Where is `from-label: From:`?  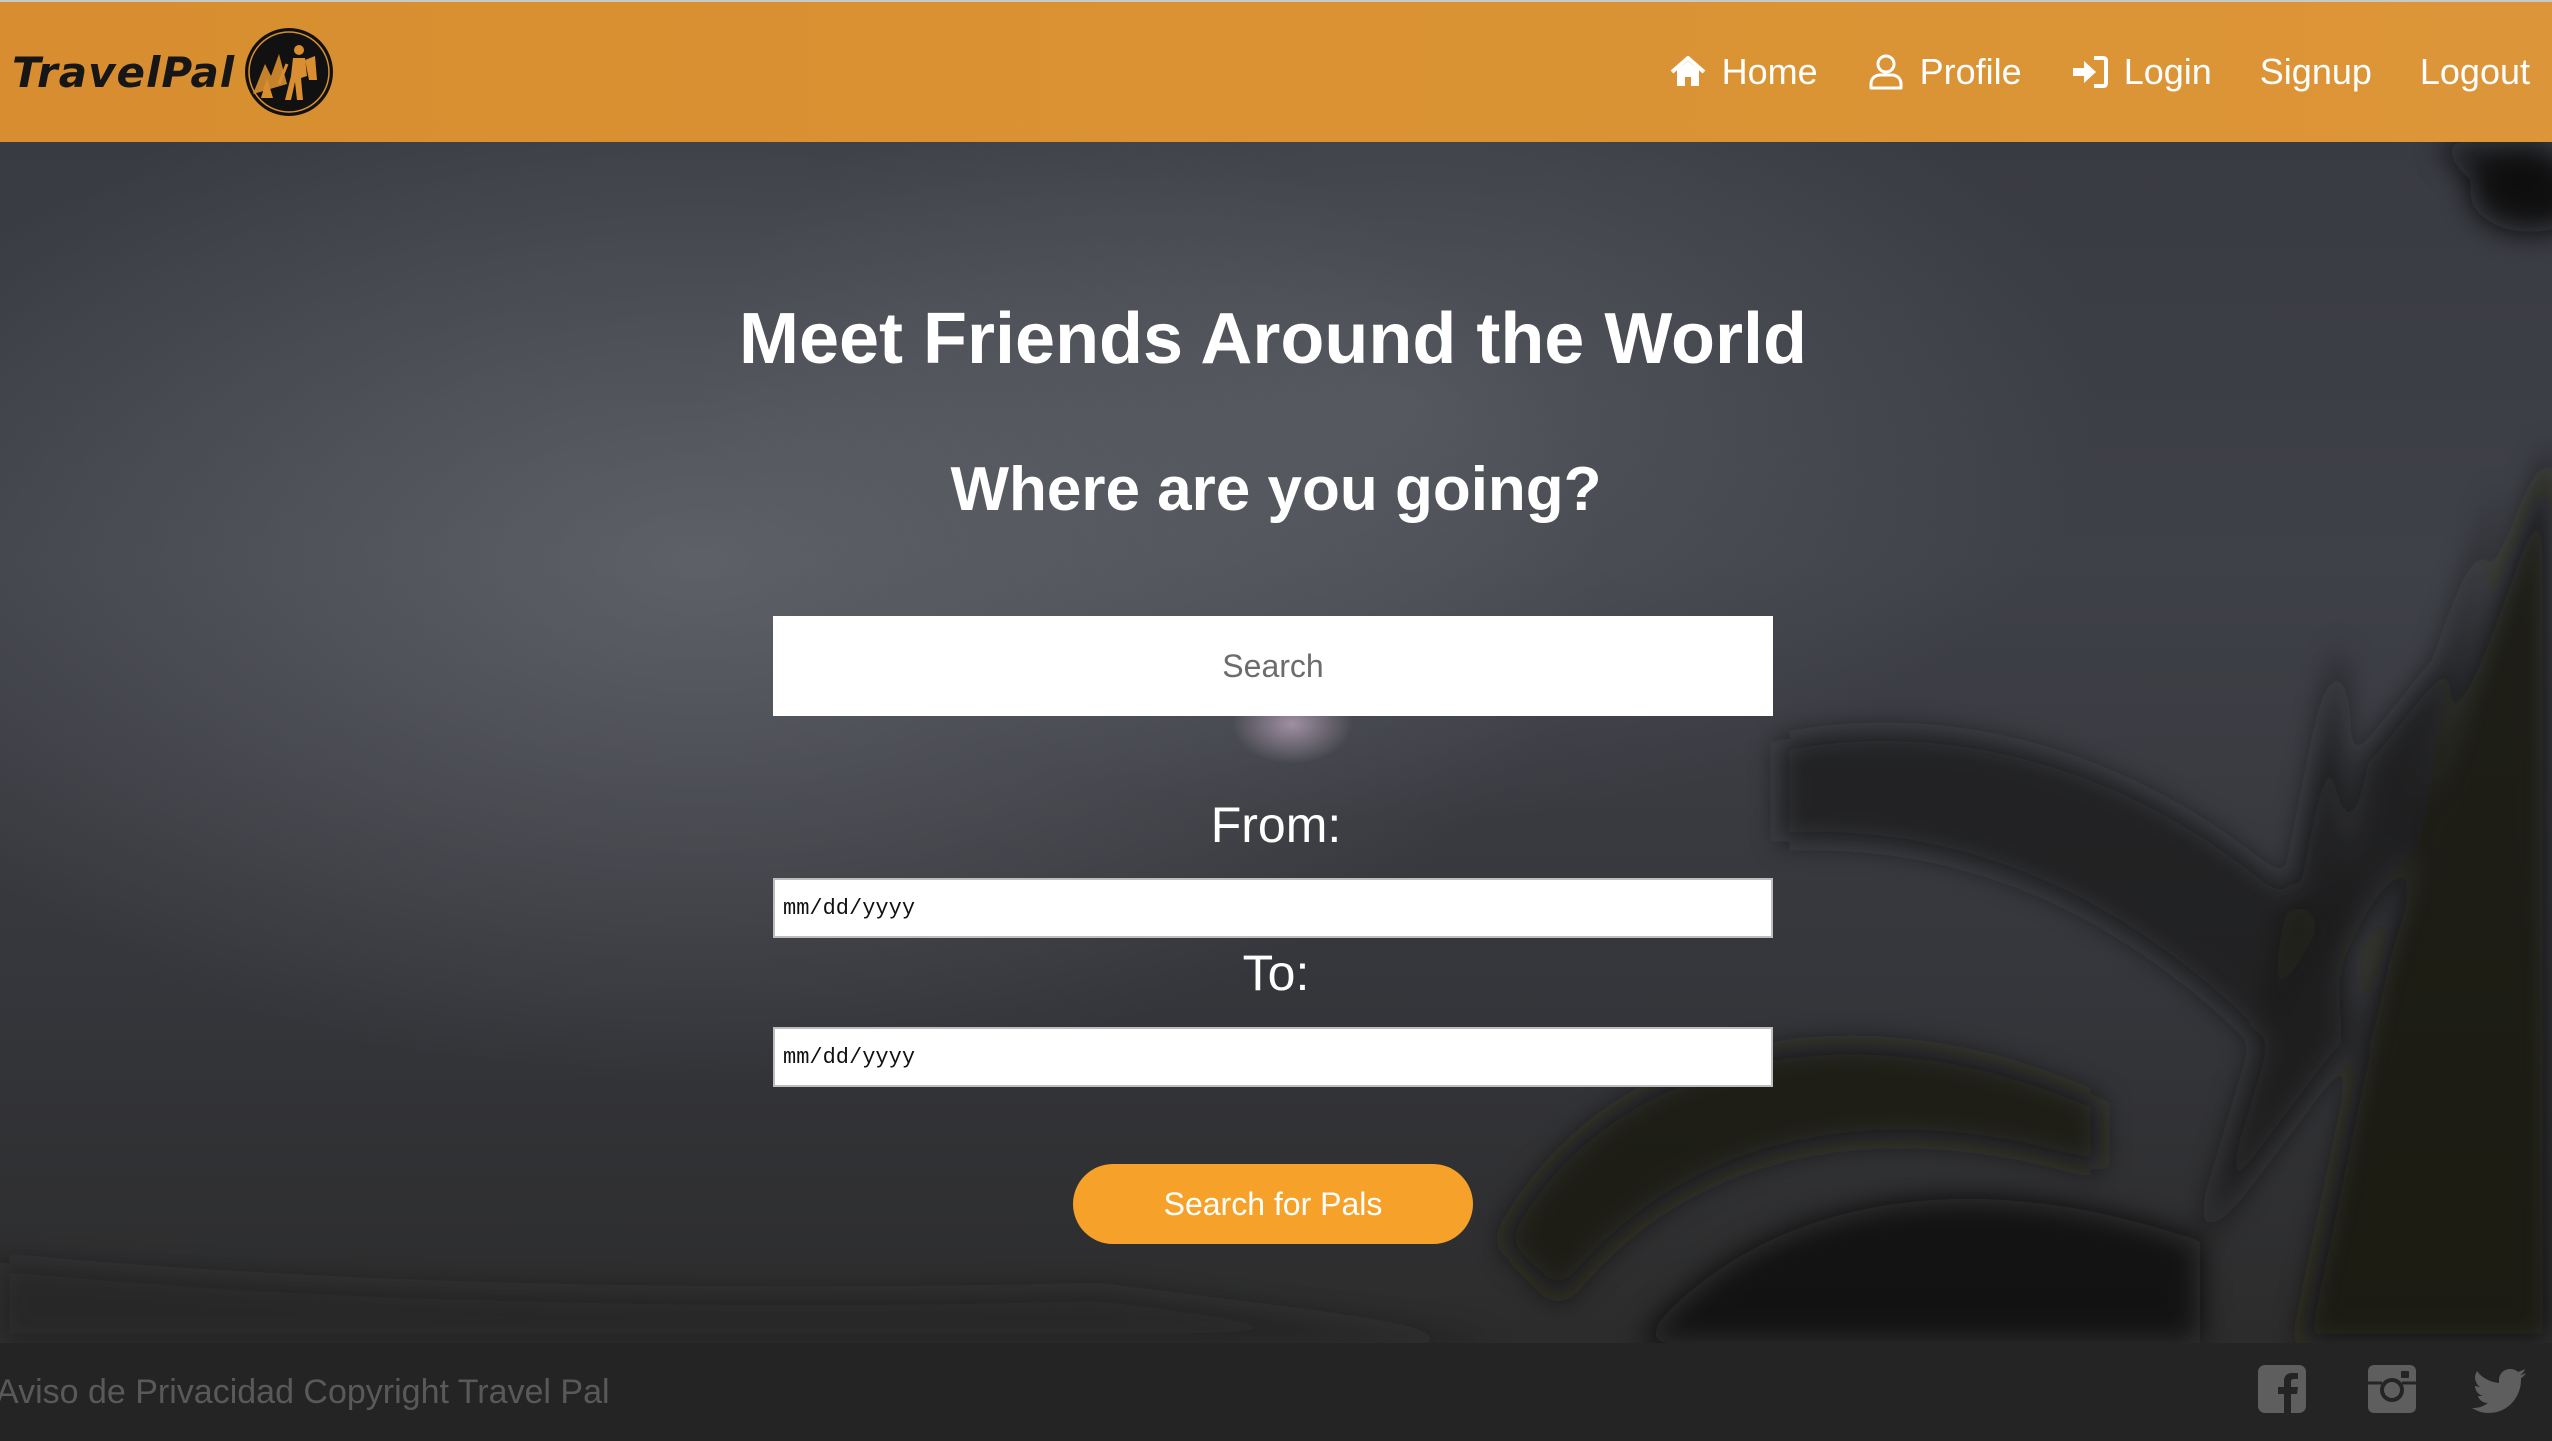
from-label: From: is located at coordinates (1276, 825).